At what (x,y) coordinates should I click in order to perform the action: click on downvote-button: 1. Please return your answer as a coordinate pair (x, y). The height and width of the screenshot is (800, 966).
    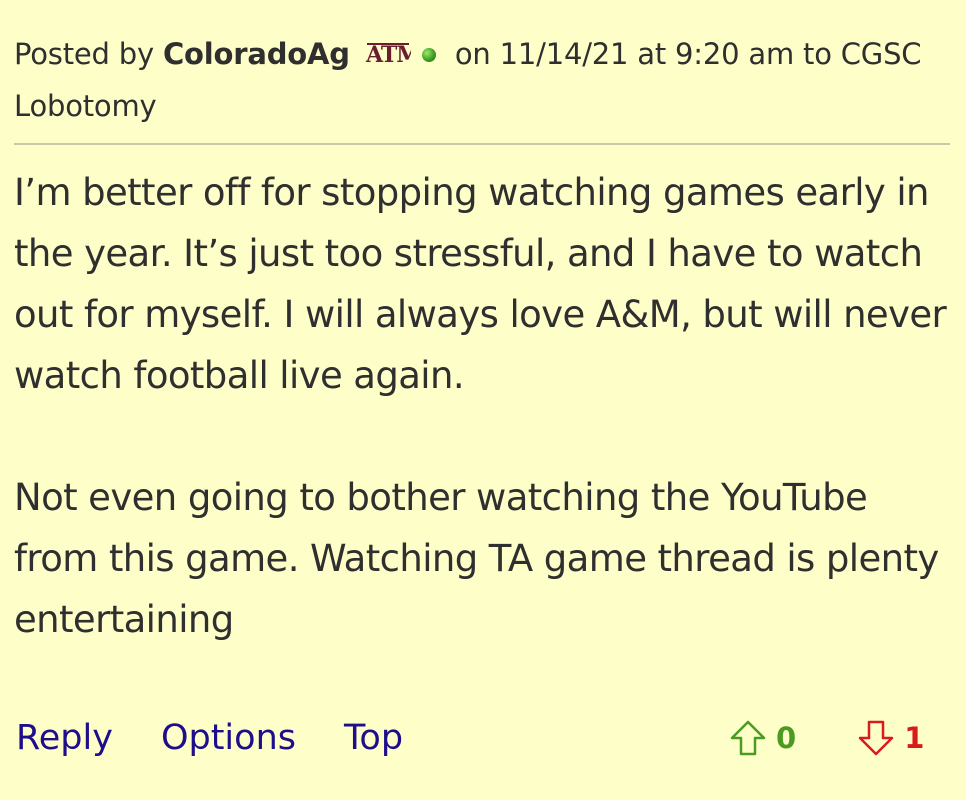
    Looking at the image, I should click on (890, 738).